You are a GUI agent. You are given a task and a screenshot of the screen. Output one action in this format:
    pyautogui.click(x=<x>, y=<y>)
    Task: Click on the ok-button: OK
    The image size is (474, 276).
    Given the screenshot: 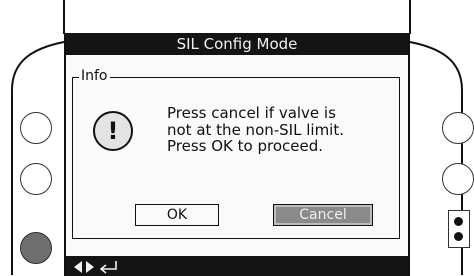 What is the action you would take?
    pyautogui.click(x=177, y=215)
    